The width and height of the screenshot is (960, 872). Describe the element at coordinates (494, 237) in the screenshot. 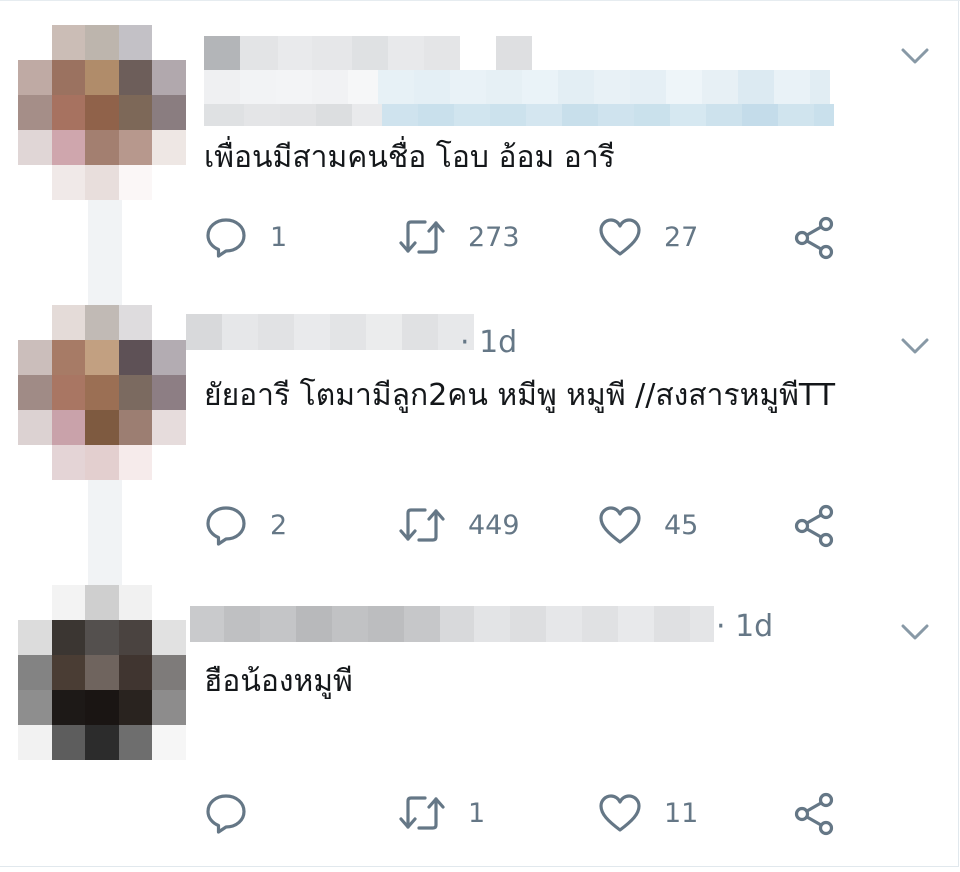

I see `retweet-count: 273` at that location.